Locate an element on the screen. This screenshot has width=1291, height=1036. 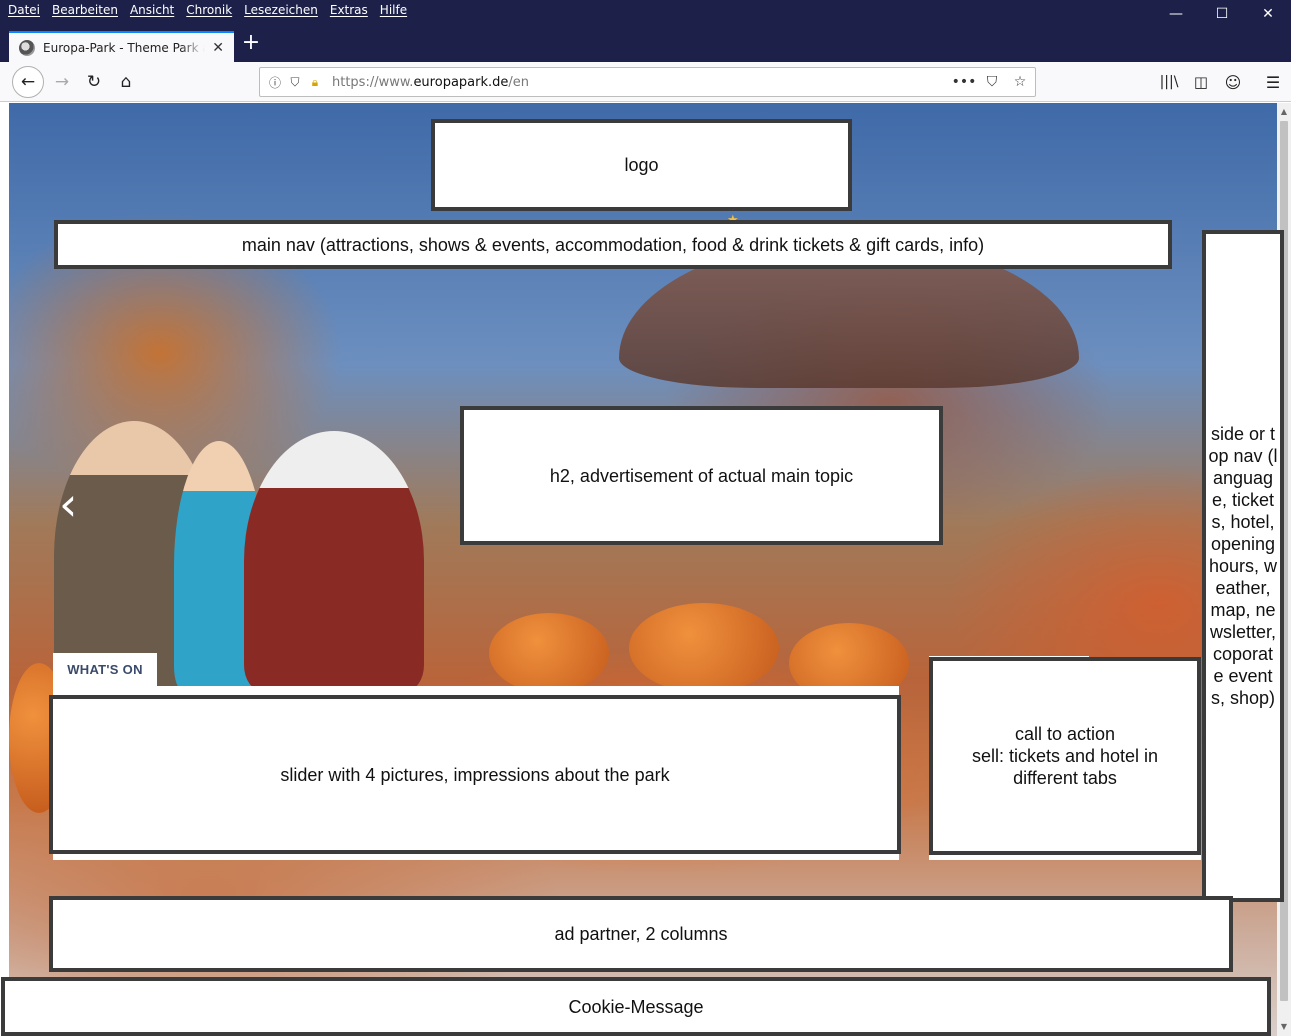
menu-ansicht: Ansicht is located at coordinates (152, 10).